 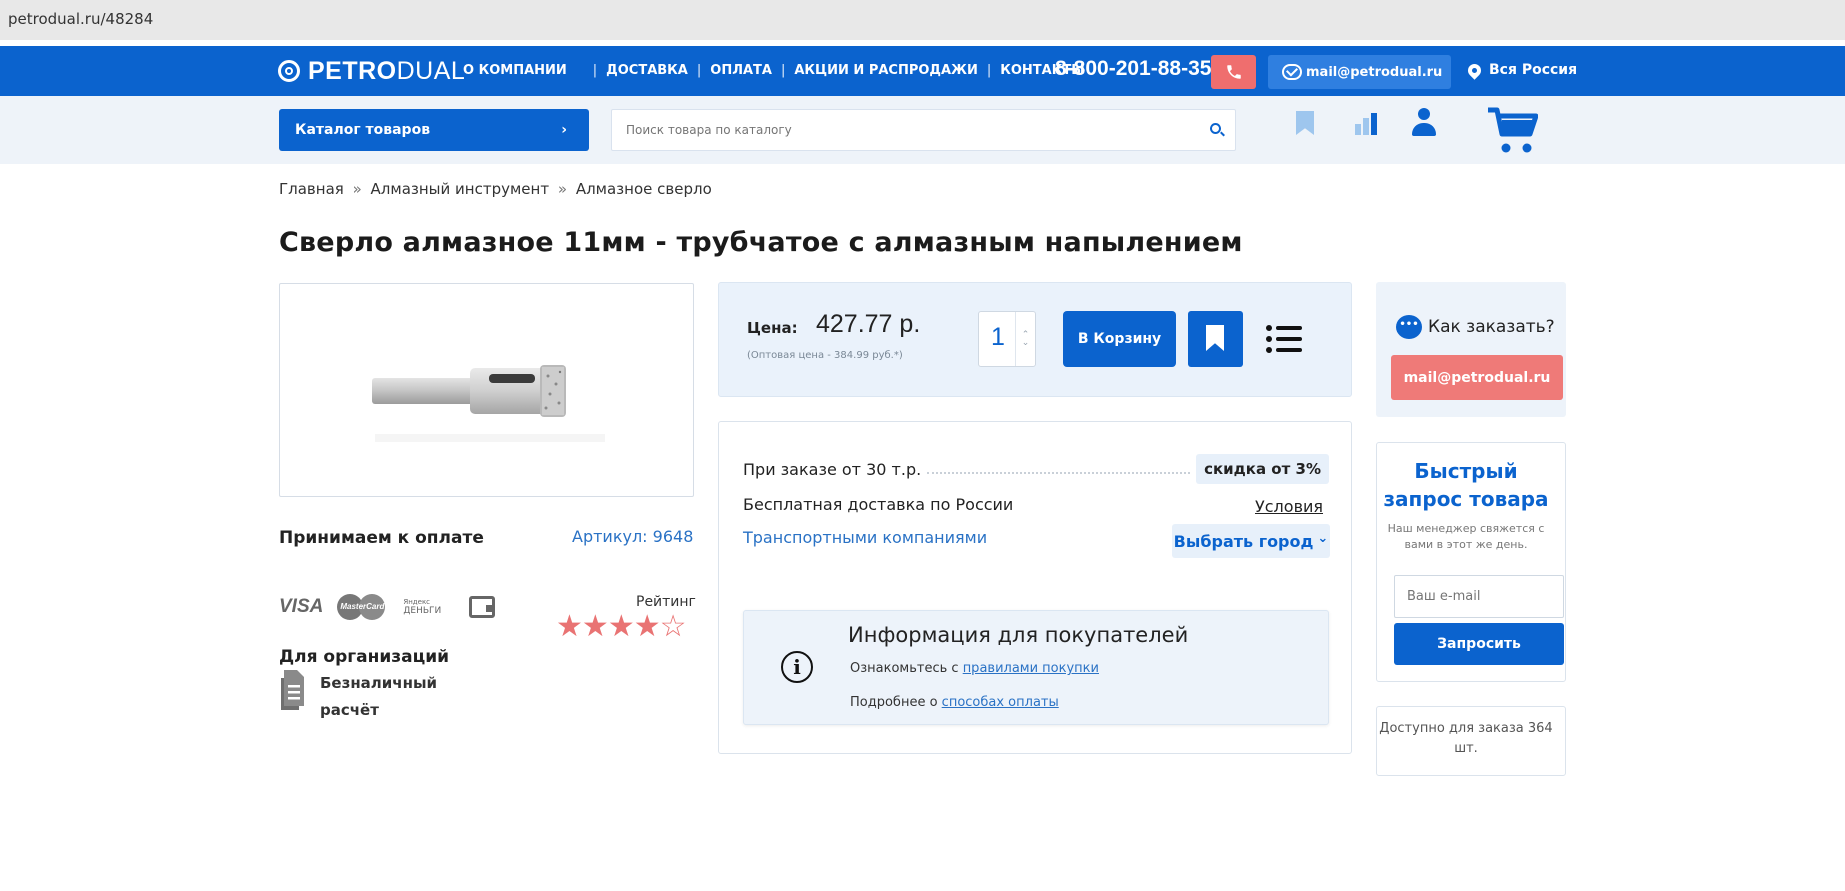 What do you see at coordinates (1466, 485) in the screenshot?
I see `quick-request-title: Быстрый запрос товара` at bounding box center [1466, 485].